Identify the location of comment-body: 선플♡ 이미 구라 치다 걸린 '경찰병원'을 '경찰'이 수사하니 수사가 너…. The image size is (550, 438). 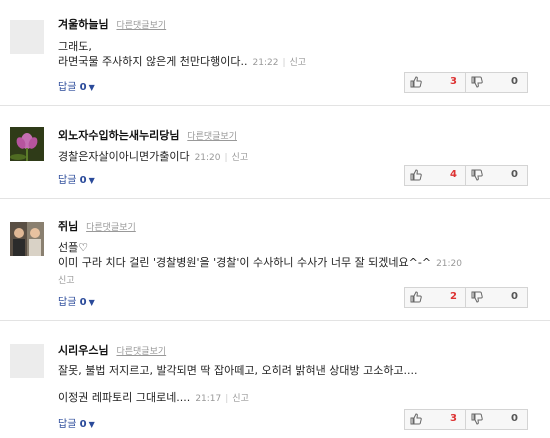
(260, 264).